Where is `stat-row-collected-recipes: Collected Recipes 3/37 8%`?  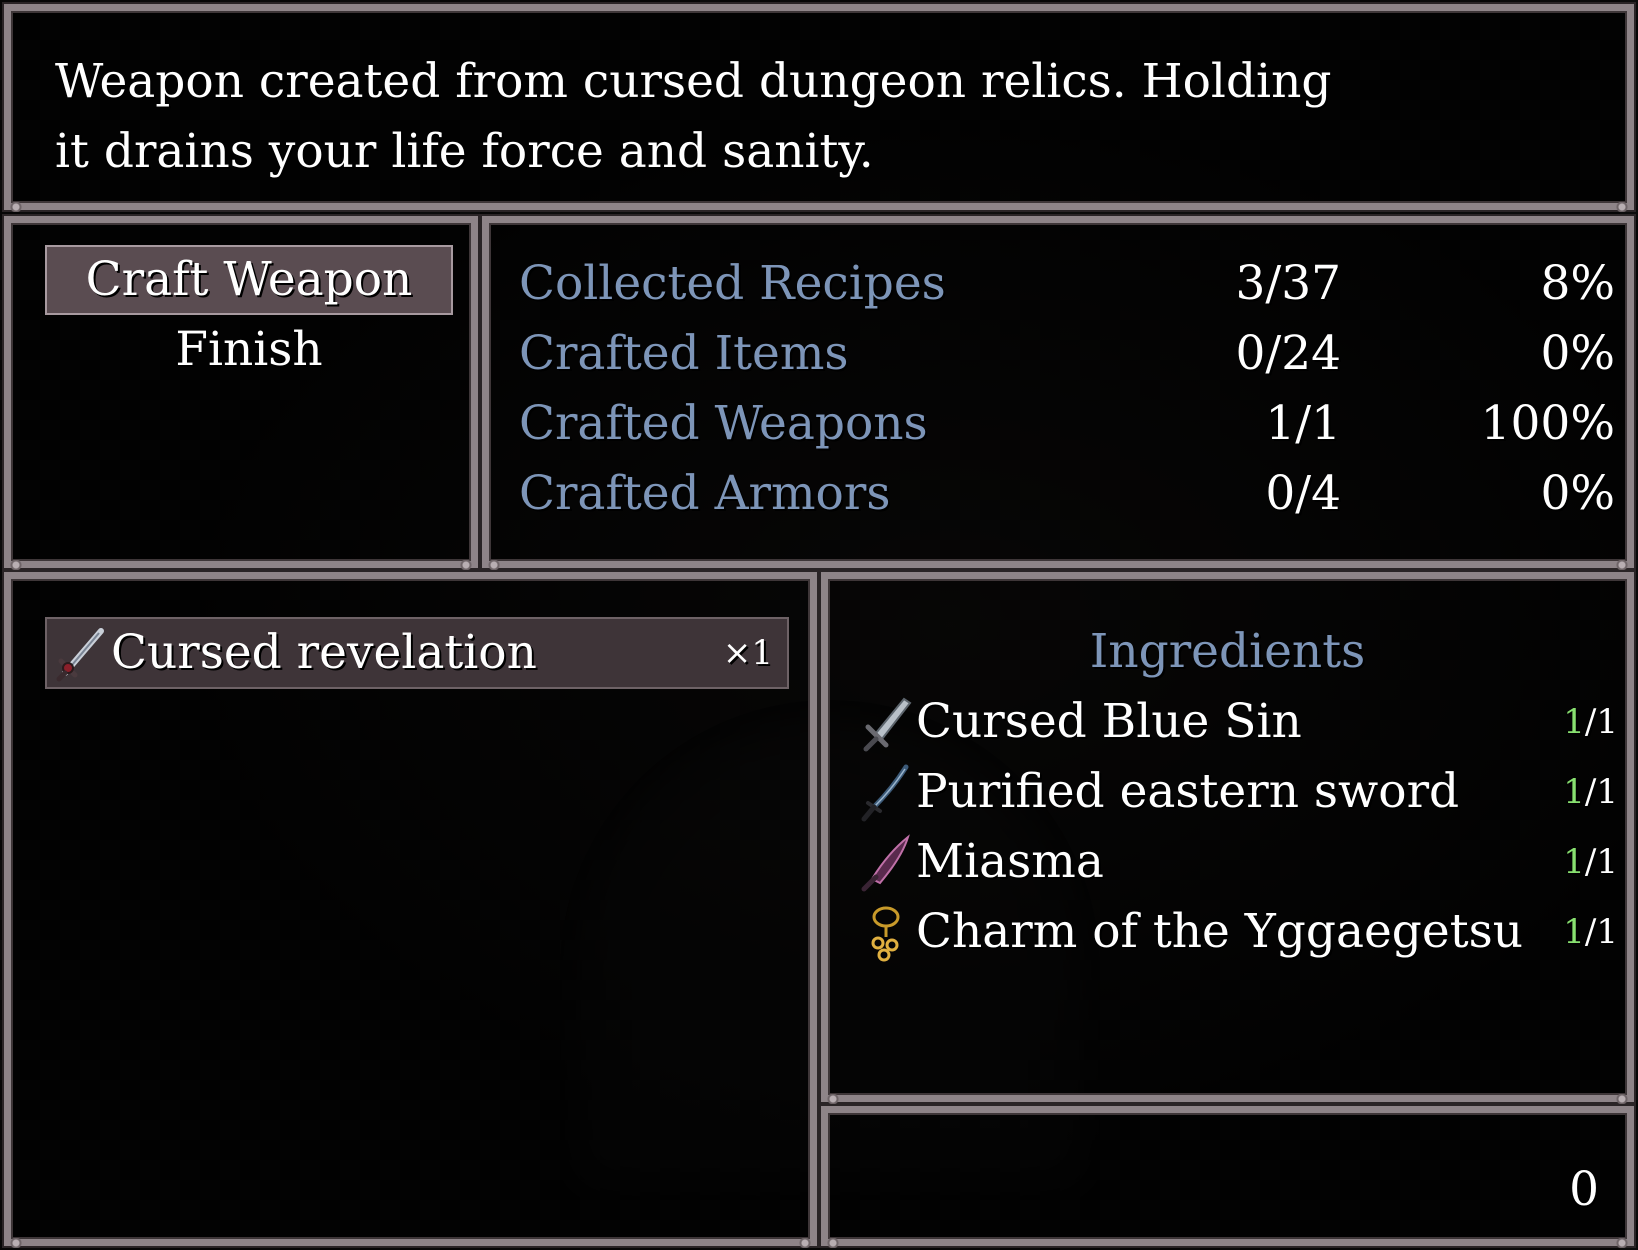
stat-row-collected-recipes: Collected Recipes 3/37 8% is located at coordinates (1063, 284).